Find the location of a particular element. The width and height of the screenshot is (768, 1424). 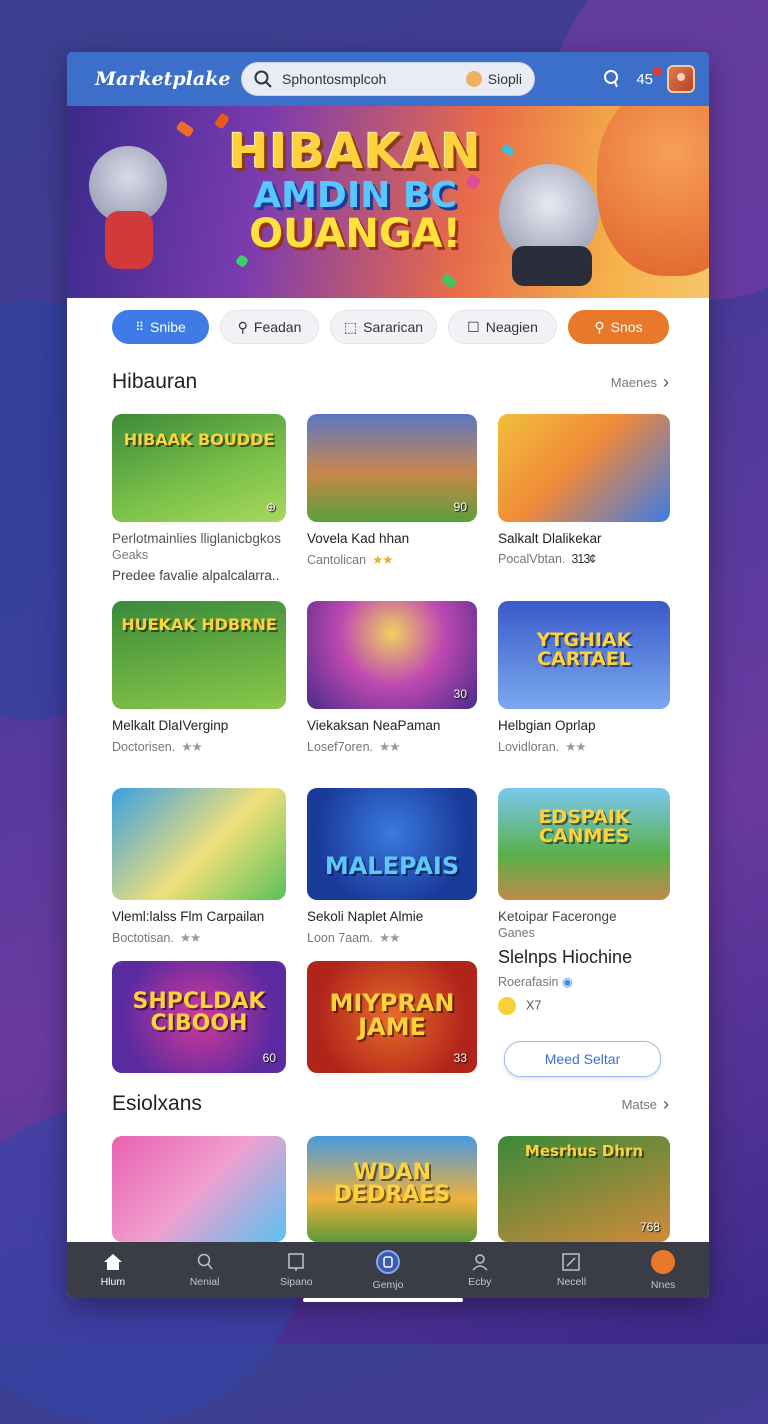

game-thumbnail: MALEPAIS is located at coordinates (392, 844).